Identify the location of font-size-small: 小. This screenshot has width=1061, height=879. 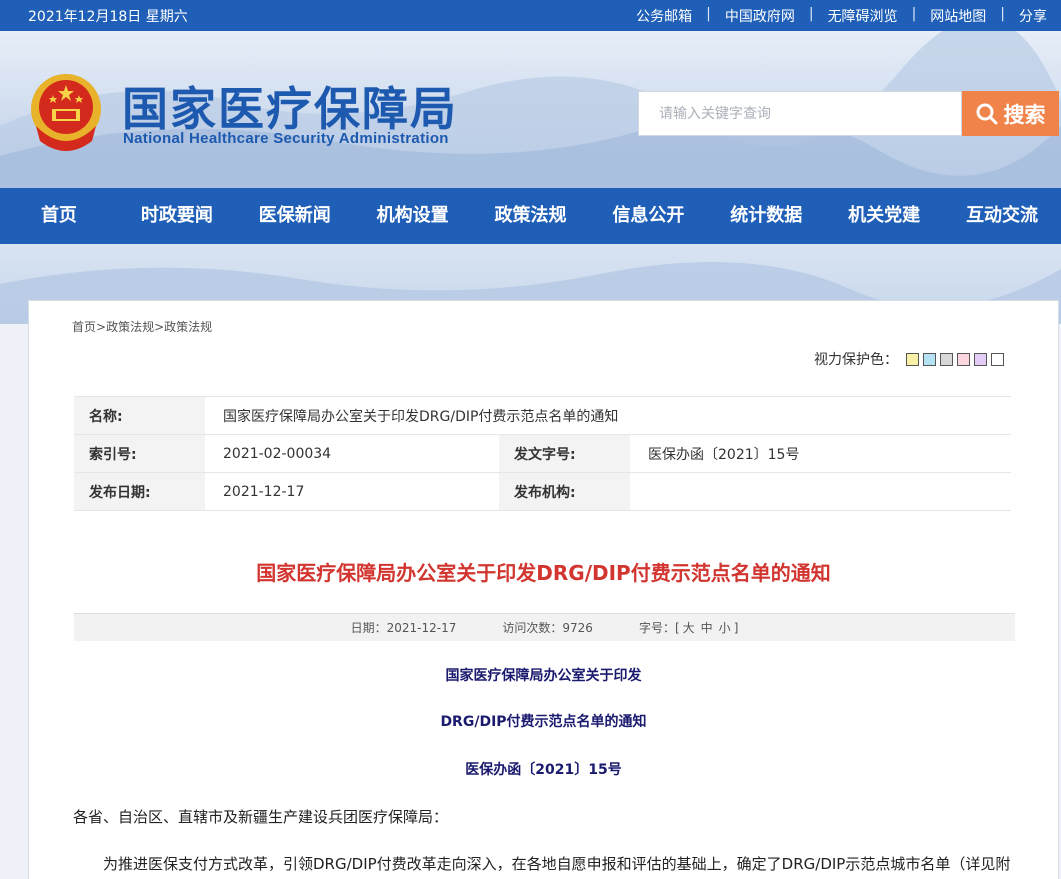
(725, 627).